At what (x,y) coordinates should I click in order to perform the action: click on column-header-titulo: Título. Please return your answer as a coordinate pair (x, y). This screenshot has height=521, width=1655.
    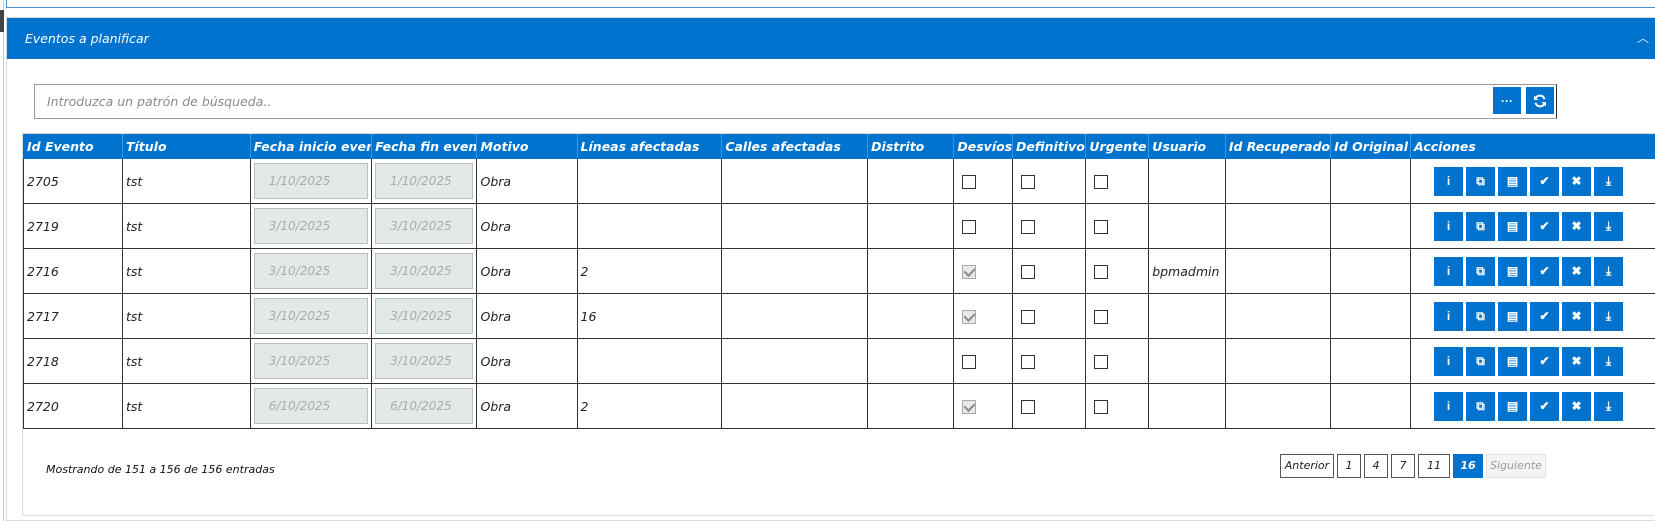
    Looking at the image, I should click on (186, 146).